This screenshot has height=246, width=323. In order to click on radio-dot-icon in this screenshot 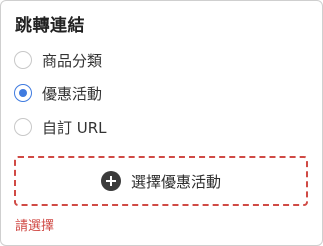, I will do `click(23, 93)`.